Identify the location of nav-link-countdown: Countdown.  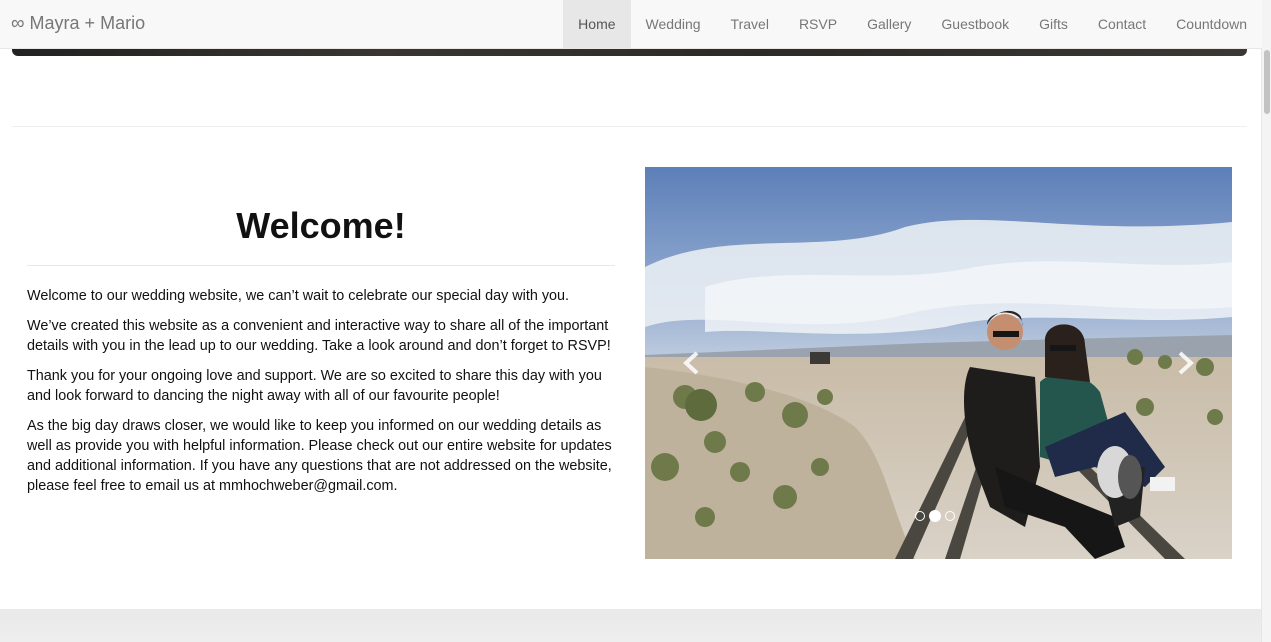
(1211, 24).